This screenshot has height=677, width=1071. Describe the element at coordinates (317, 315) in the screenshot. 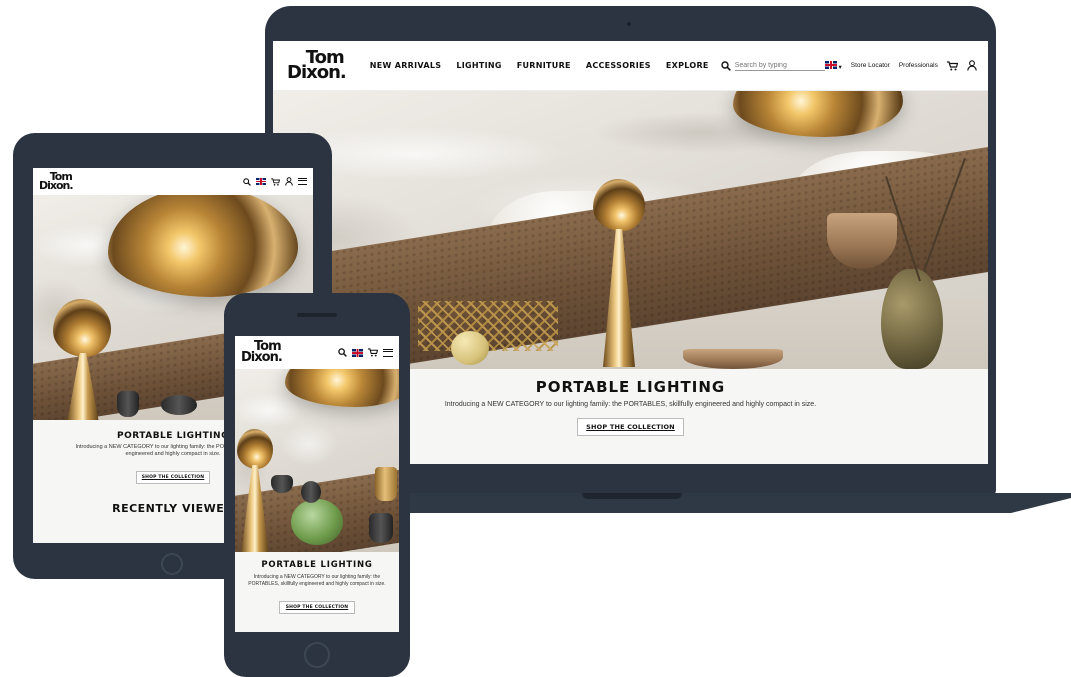

I see `phone-speaker` at that location.